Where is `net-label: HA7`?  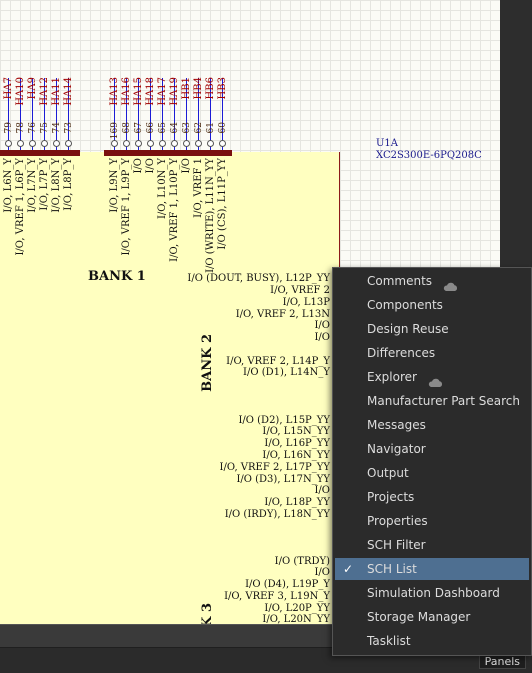 net-label: HA7 is located at coordinates (8, 88).